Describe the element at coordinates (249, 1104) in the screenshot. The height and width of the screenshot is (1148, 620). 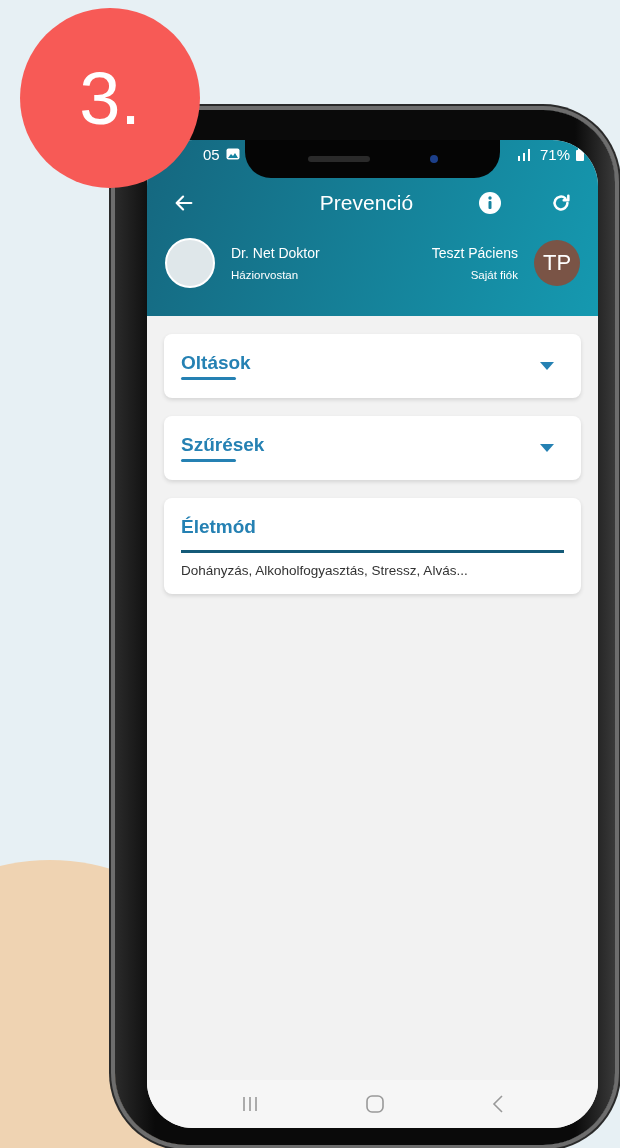
I see `recent-apps-icon` at that location.